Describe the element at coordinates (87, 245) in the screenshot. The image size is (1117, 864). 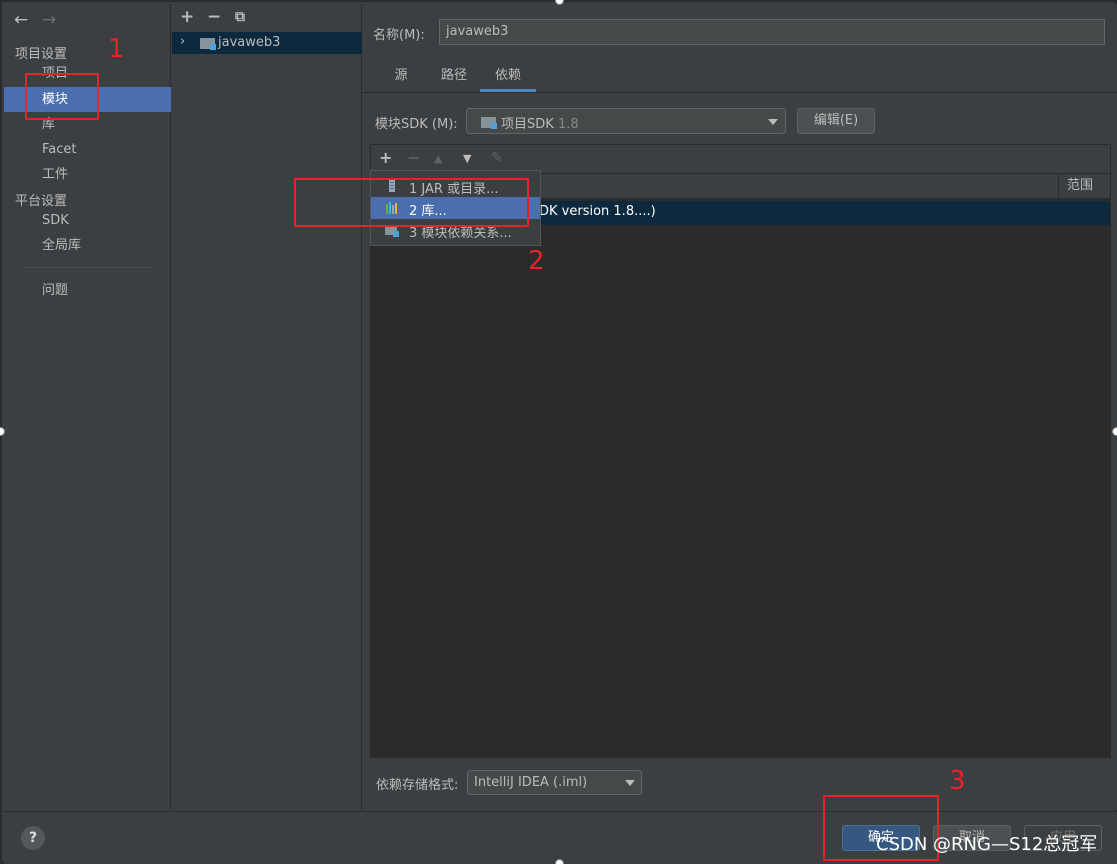
I see `nav-item-global-libraries: 全局库` at that location.